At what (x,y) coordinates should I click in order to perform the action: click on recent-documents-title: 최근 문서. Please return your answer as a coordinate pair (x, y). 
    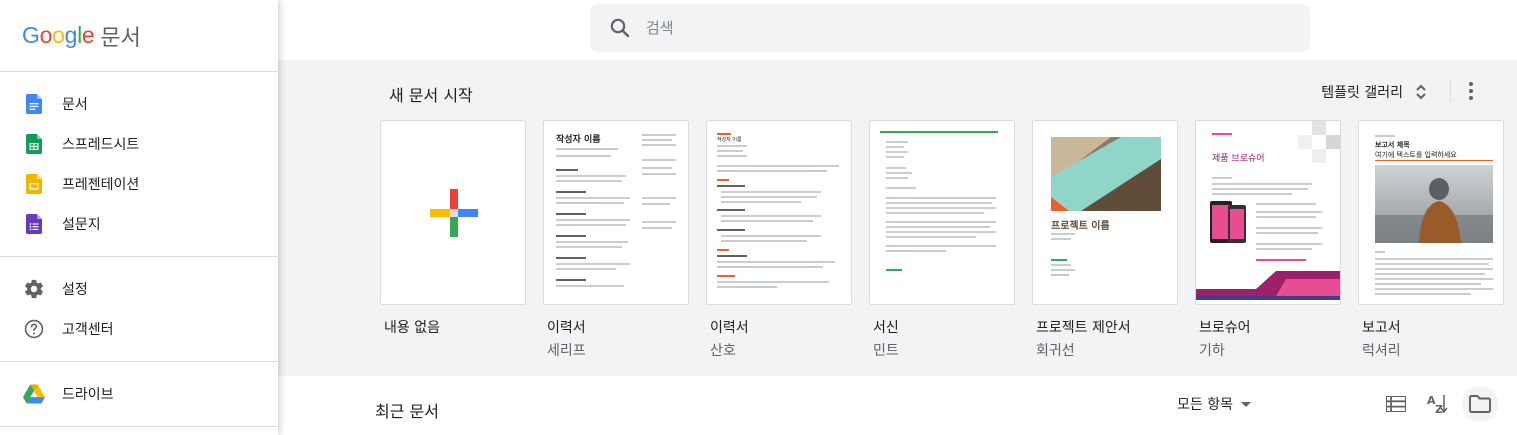
    Looking at the image, I should click on (407, 411).